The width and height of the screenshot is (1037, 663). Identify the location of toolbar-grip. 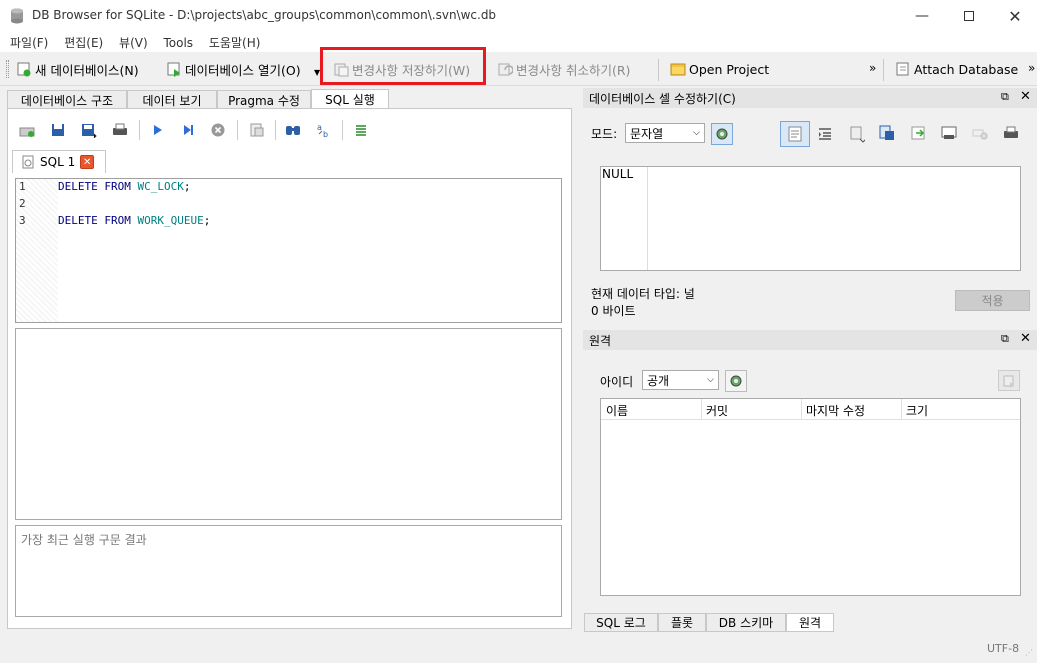
(7, 69).